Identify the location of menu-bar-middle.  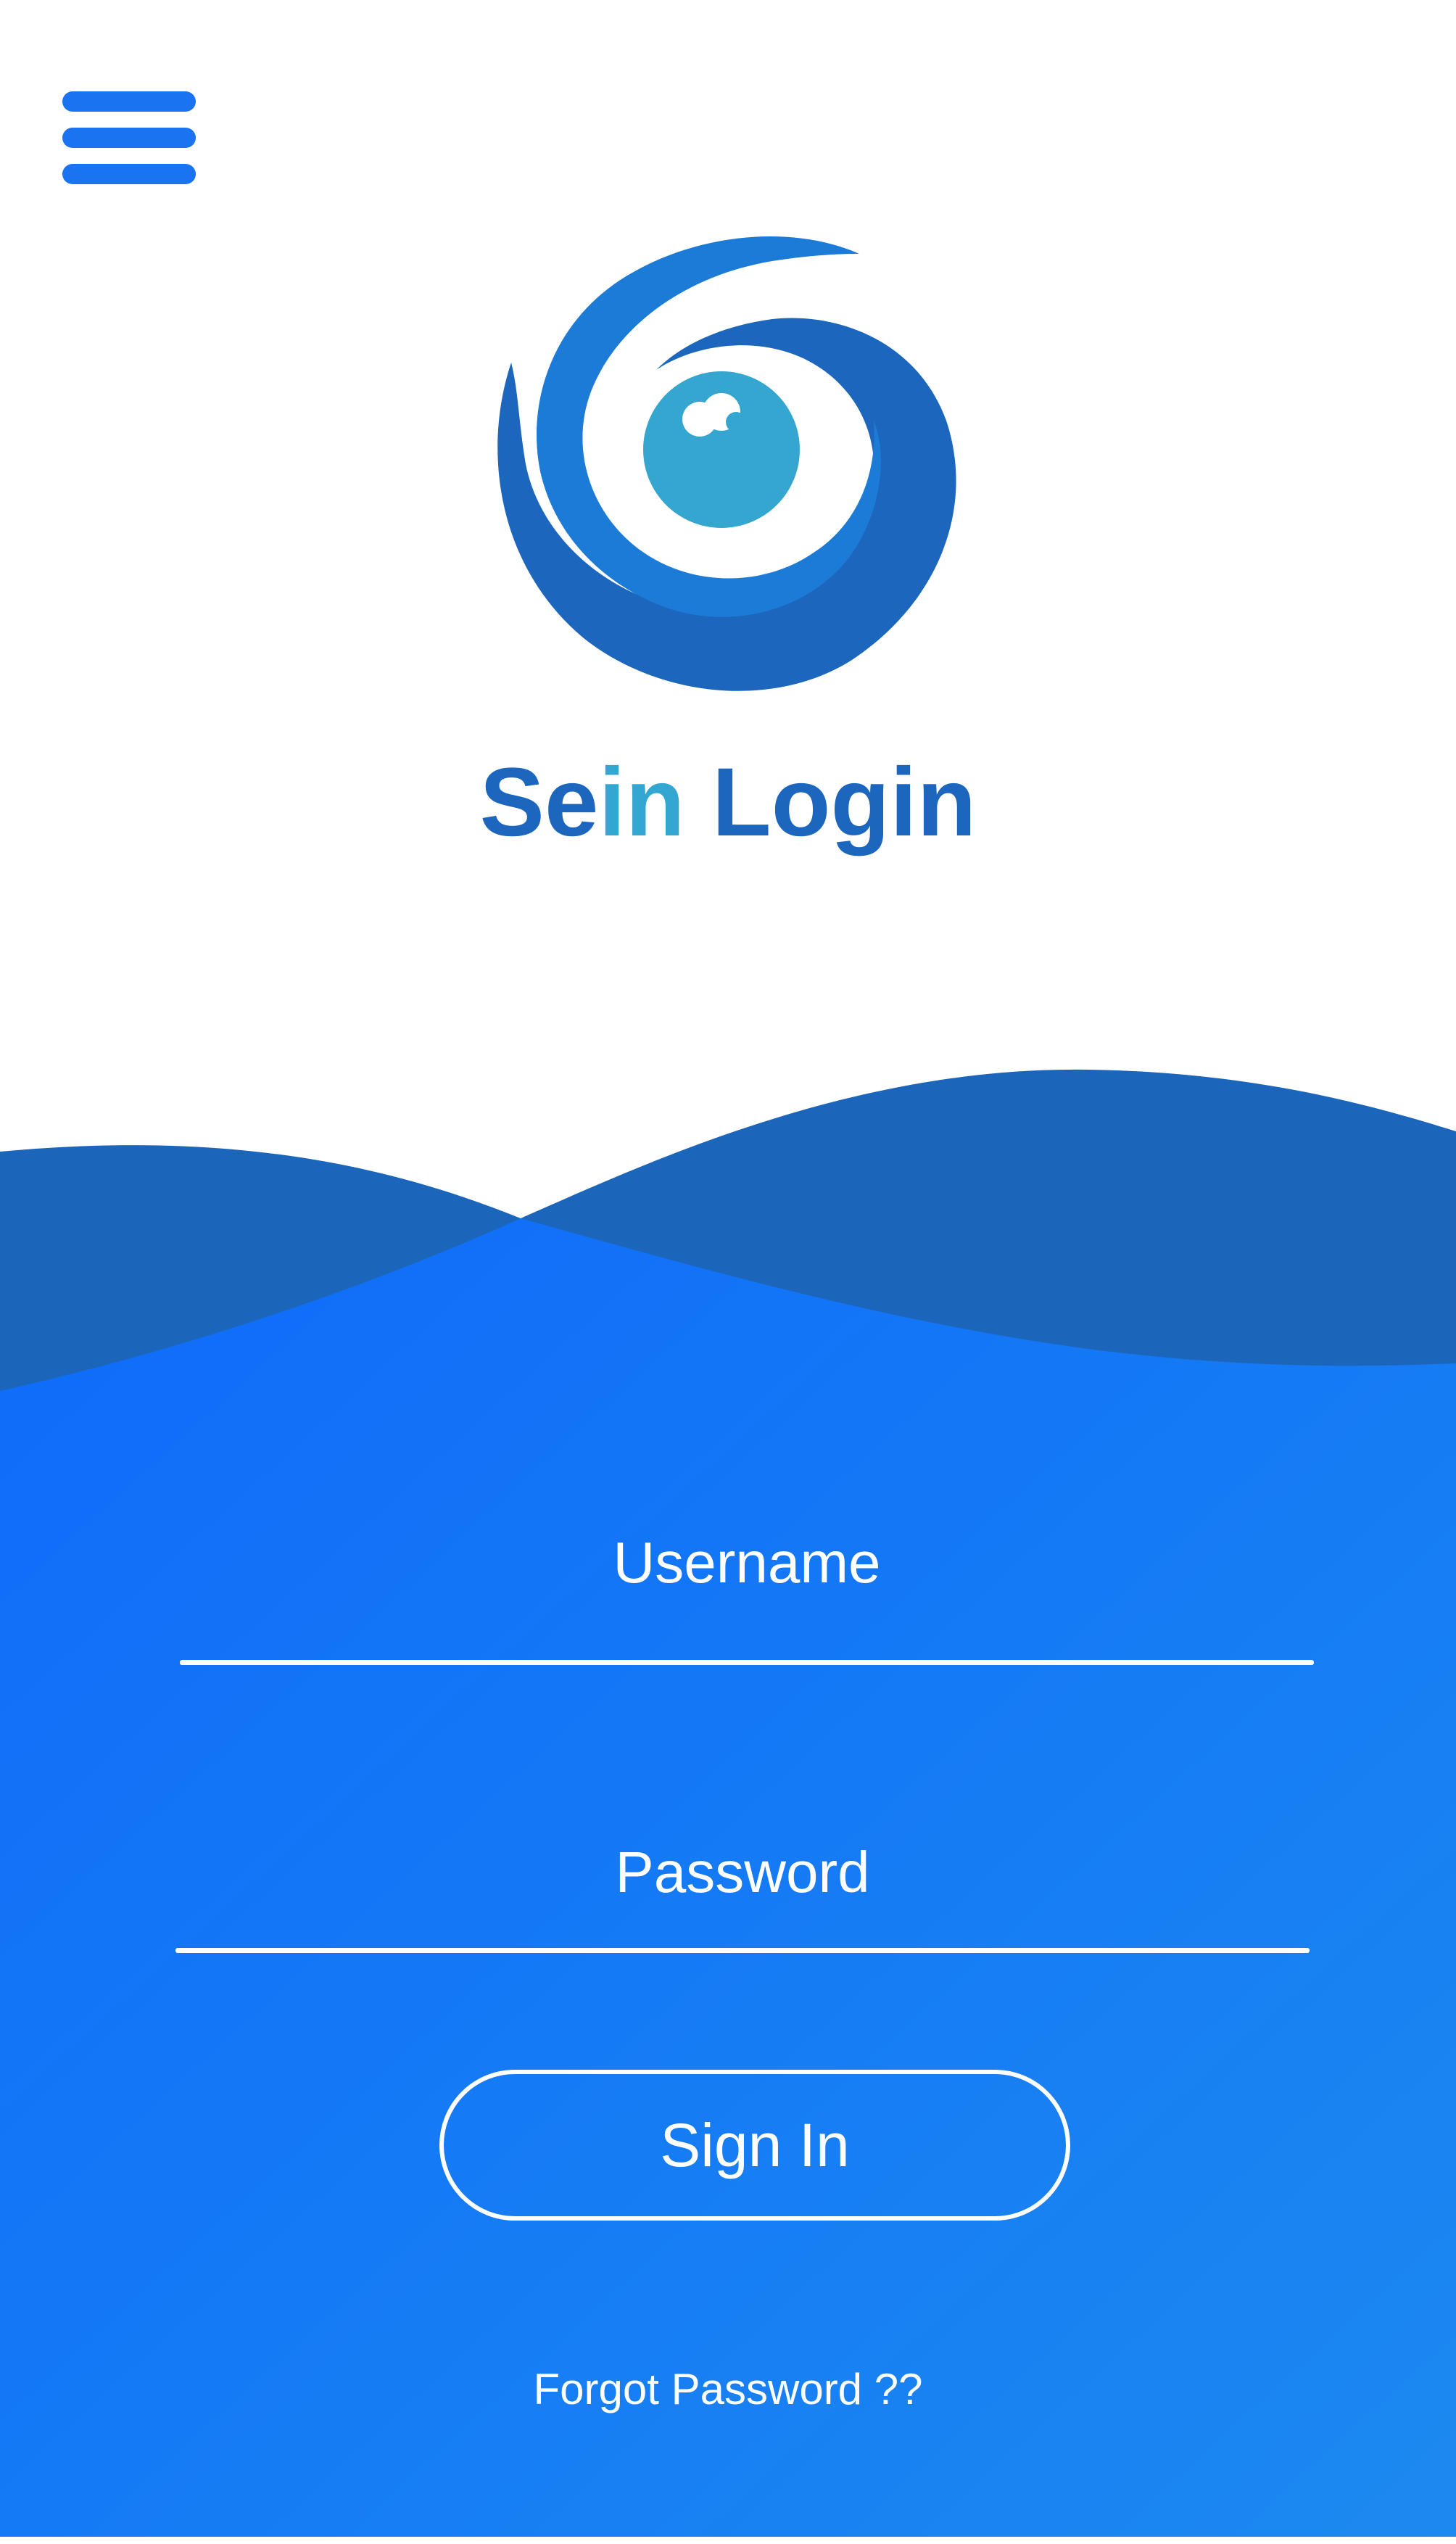
(129, 138).